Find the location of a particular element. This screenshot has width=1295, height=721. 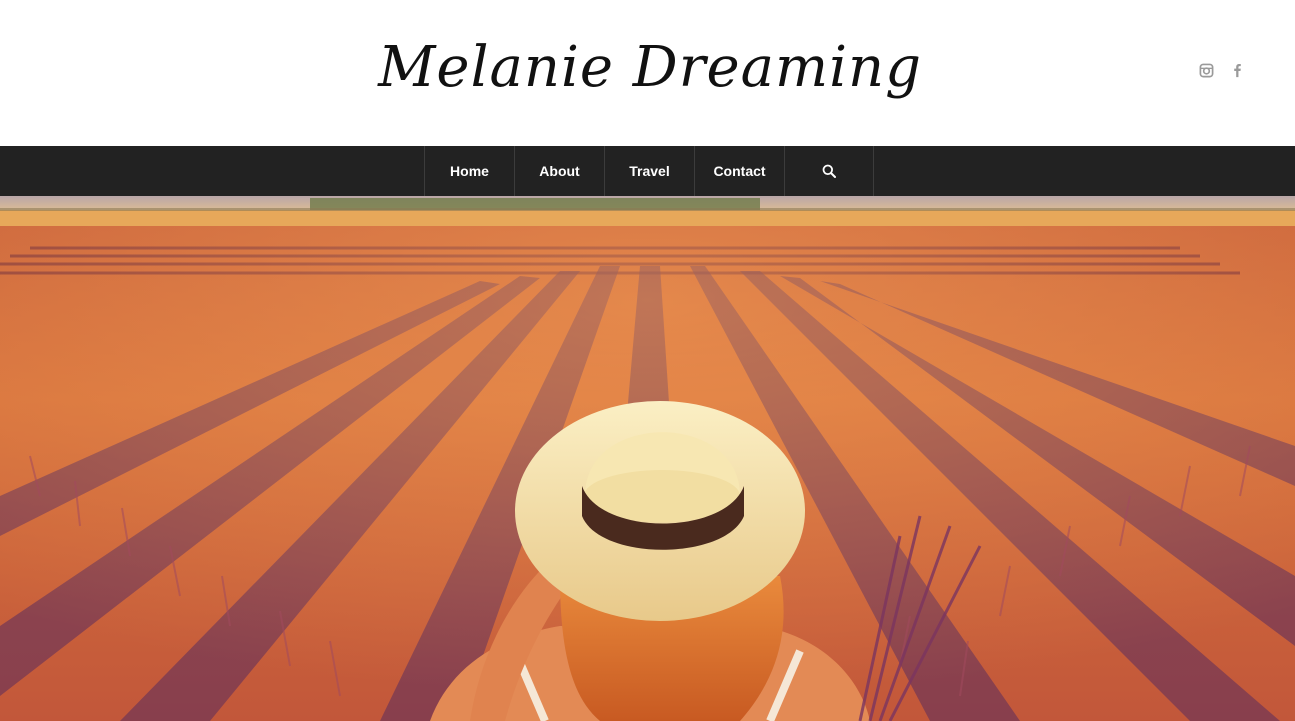

nav-search-button is located at coordinates (829, 171).